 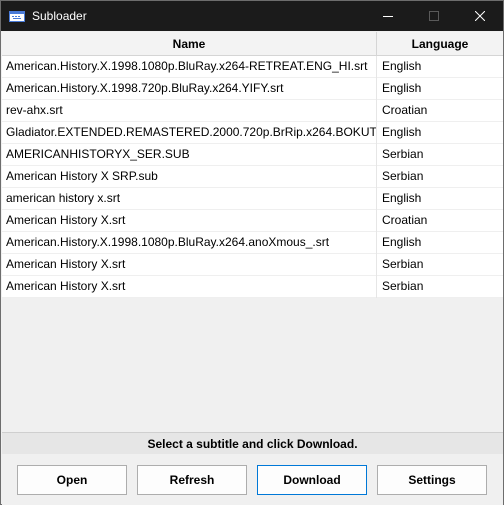 I want to click on keyboard-icon, so click(x=17, y=16).